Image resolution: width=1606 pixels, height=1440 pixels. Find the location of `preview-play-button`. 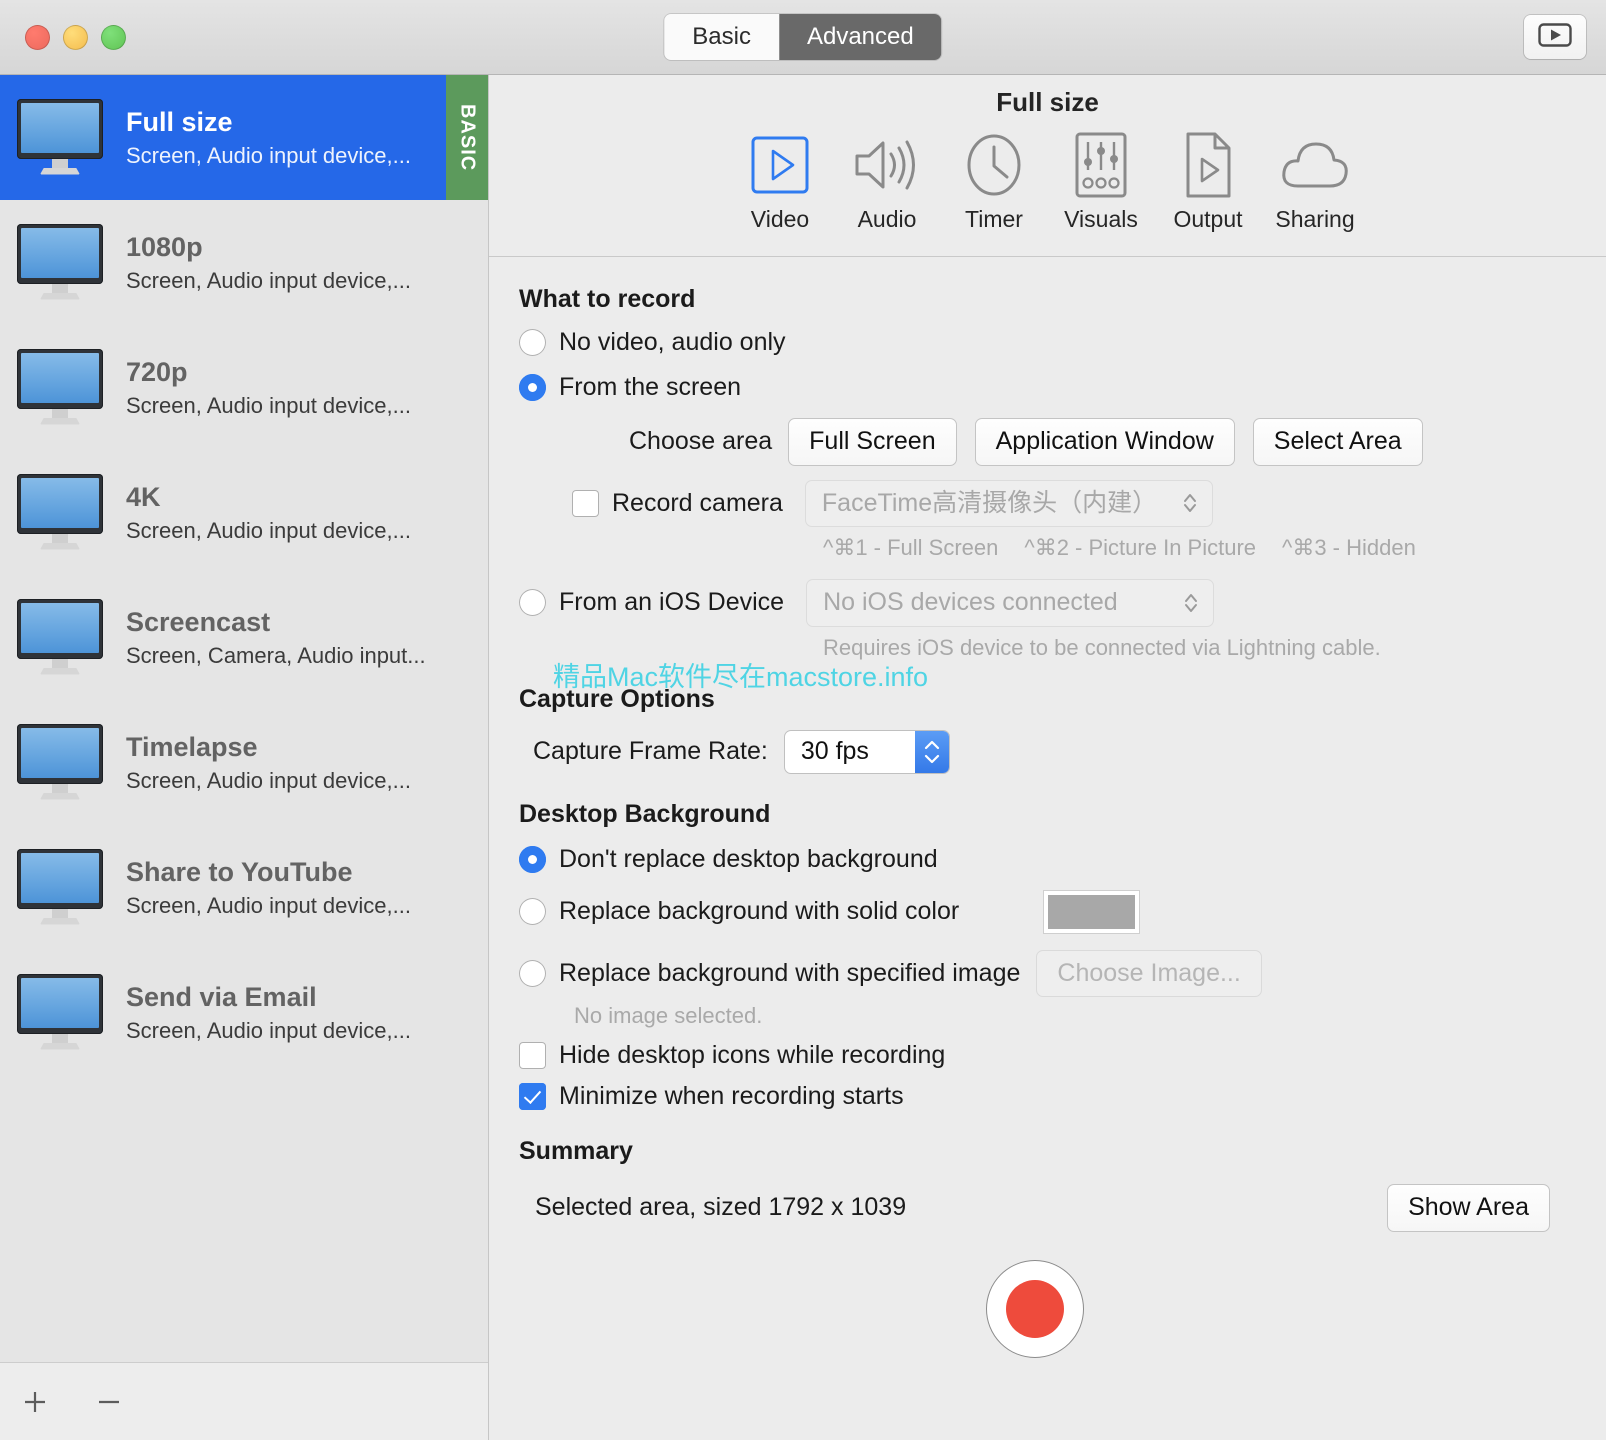

preview-play-button is located at coordinates (1555, 37).